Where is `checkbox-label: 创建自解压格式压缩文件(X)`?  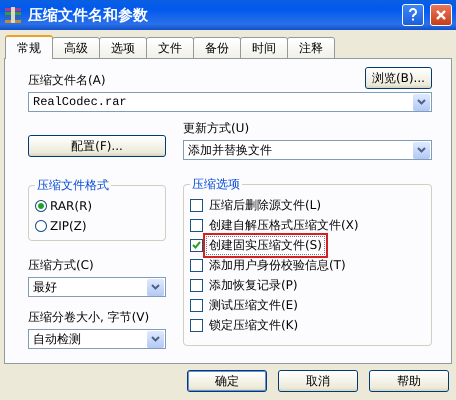 checkbox-label: 创建自解压格式压缩文件(X) is located at coordinates (284, 225).